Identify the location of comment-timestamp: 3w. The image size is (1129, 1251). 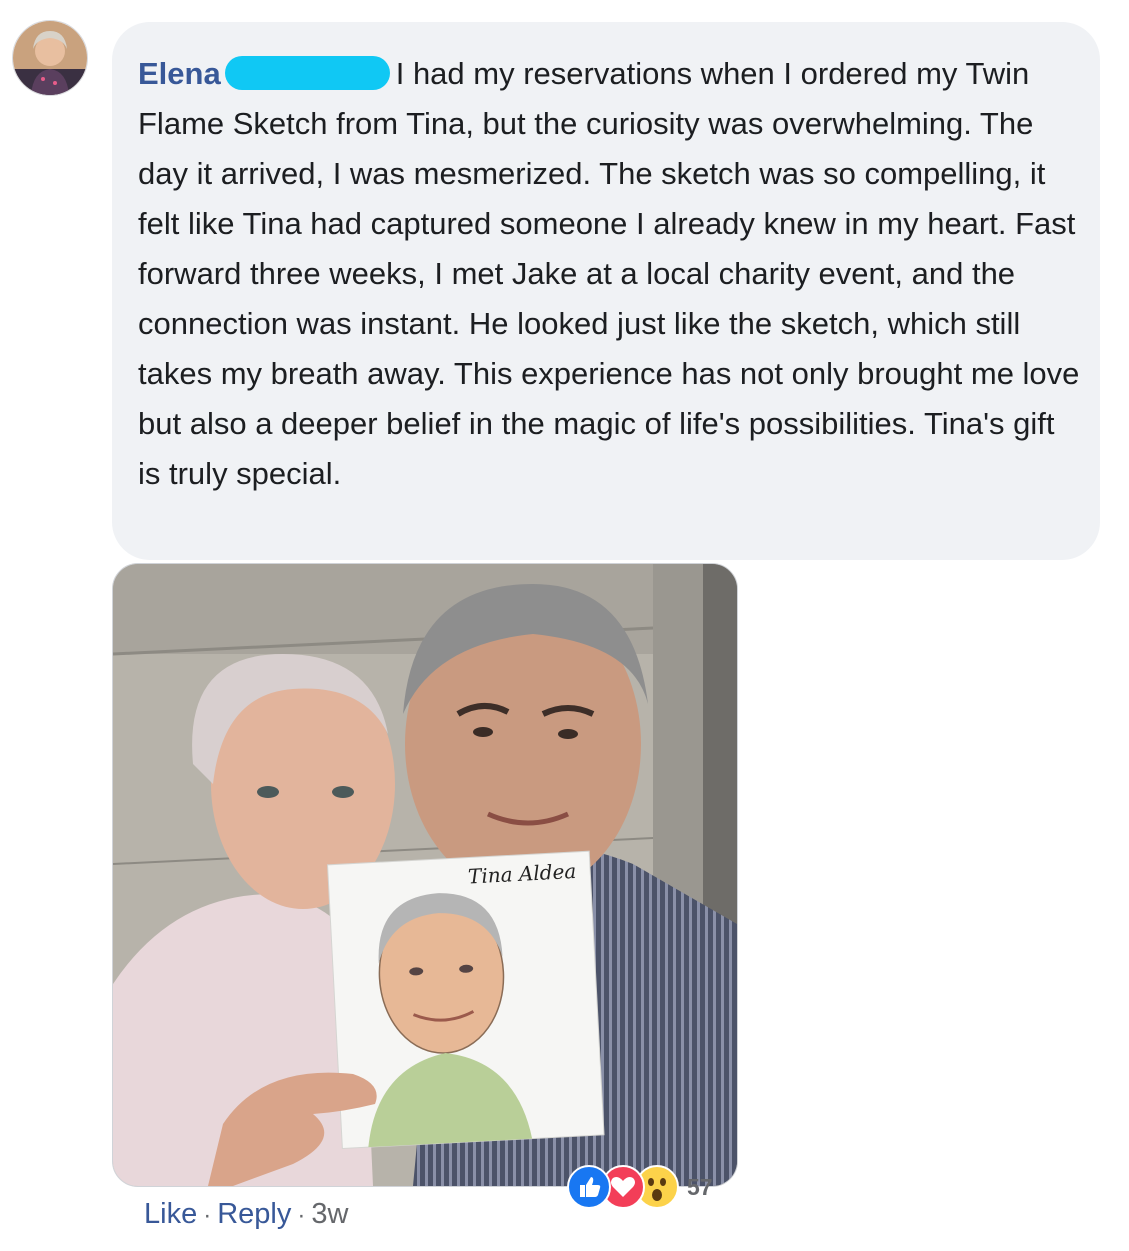
(329, 1214).